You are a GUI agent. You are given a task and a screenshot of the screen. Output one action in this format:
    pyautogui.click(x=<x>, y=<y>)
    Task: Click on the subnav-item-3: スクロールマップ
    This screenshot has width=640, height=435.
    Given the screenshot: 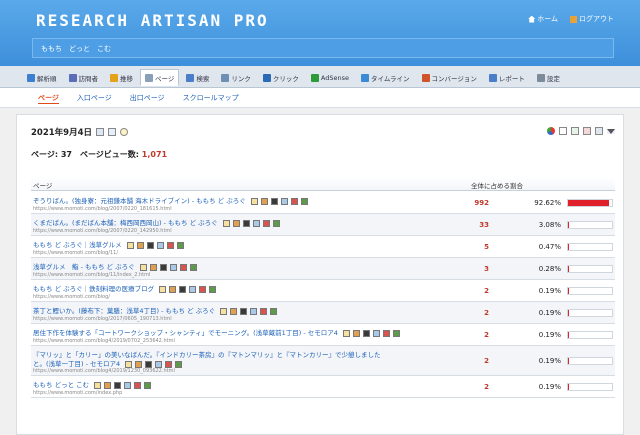 What is the action you would take?
    pyautogui.click(x=211, y=98)
    